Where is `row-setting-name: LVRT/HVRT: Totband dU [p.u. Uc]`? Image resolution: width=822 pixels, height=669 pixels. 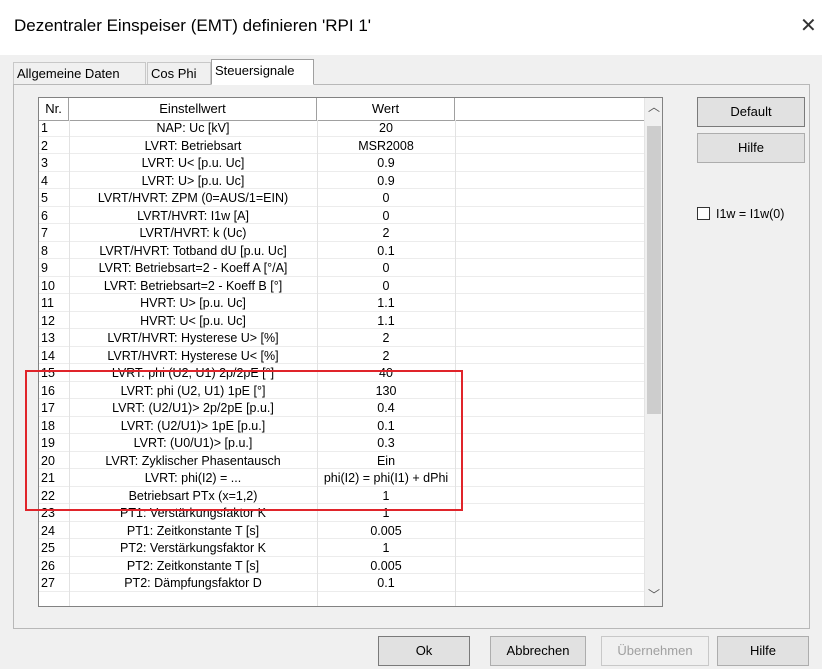
row-setting-name: LVRT/HVRT: Totband dU [p.u. Uc] is located at coordinates (193, 250).